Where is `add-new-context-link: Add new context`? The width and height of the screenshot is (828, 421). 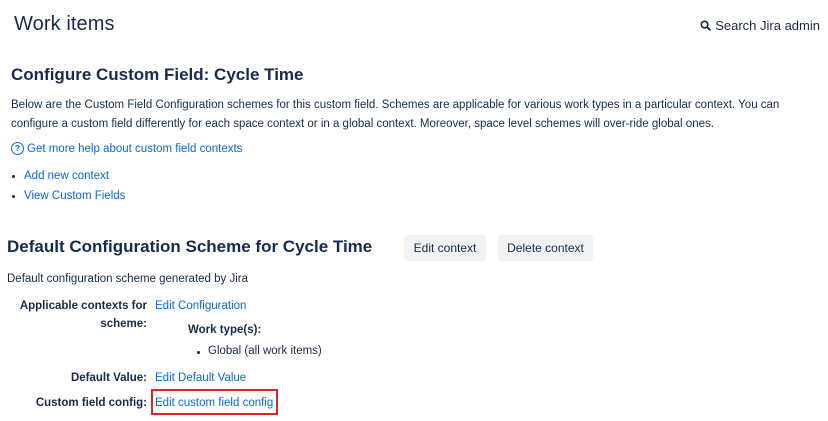 add-new-context-link: Add new context is located at coordinates (66, 176).